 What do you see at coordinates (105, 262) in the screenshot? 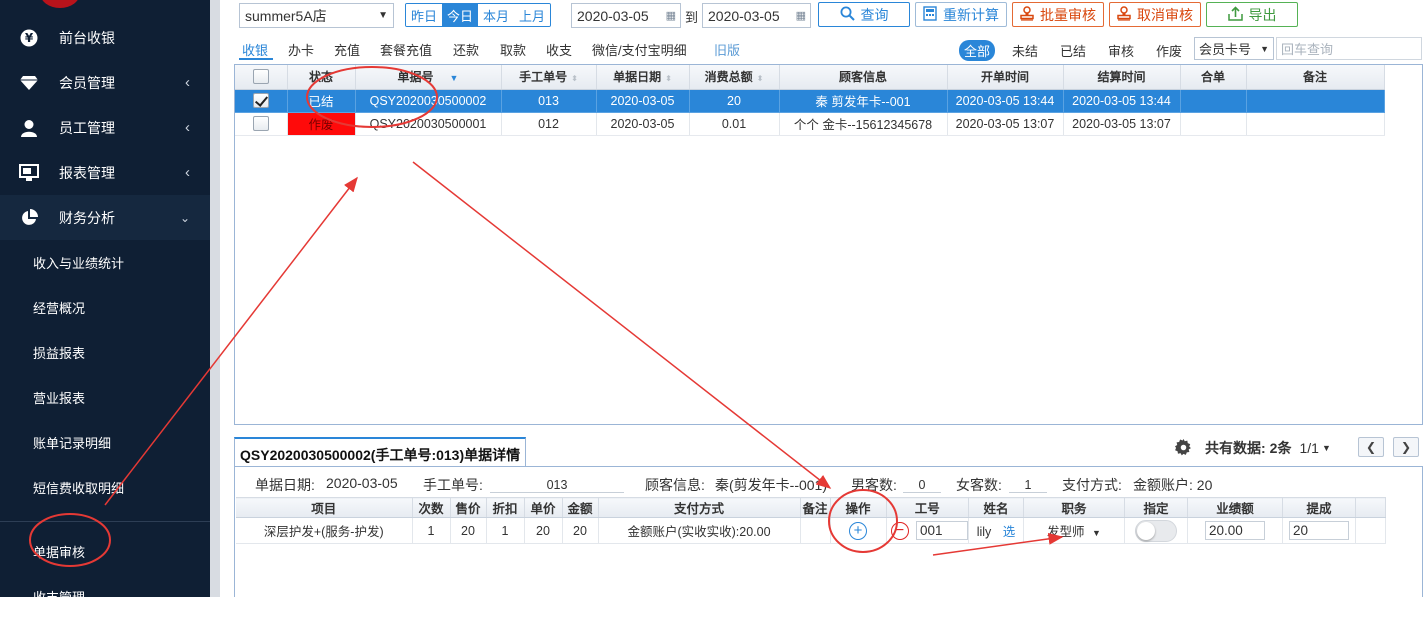
I see `sidebar-subitem-income: 收入与业绩统计` at bounding box center [105, 262].